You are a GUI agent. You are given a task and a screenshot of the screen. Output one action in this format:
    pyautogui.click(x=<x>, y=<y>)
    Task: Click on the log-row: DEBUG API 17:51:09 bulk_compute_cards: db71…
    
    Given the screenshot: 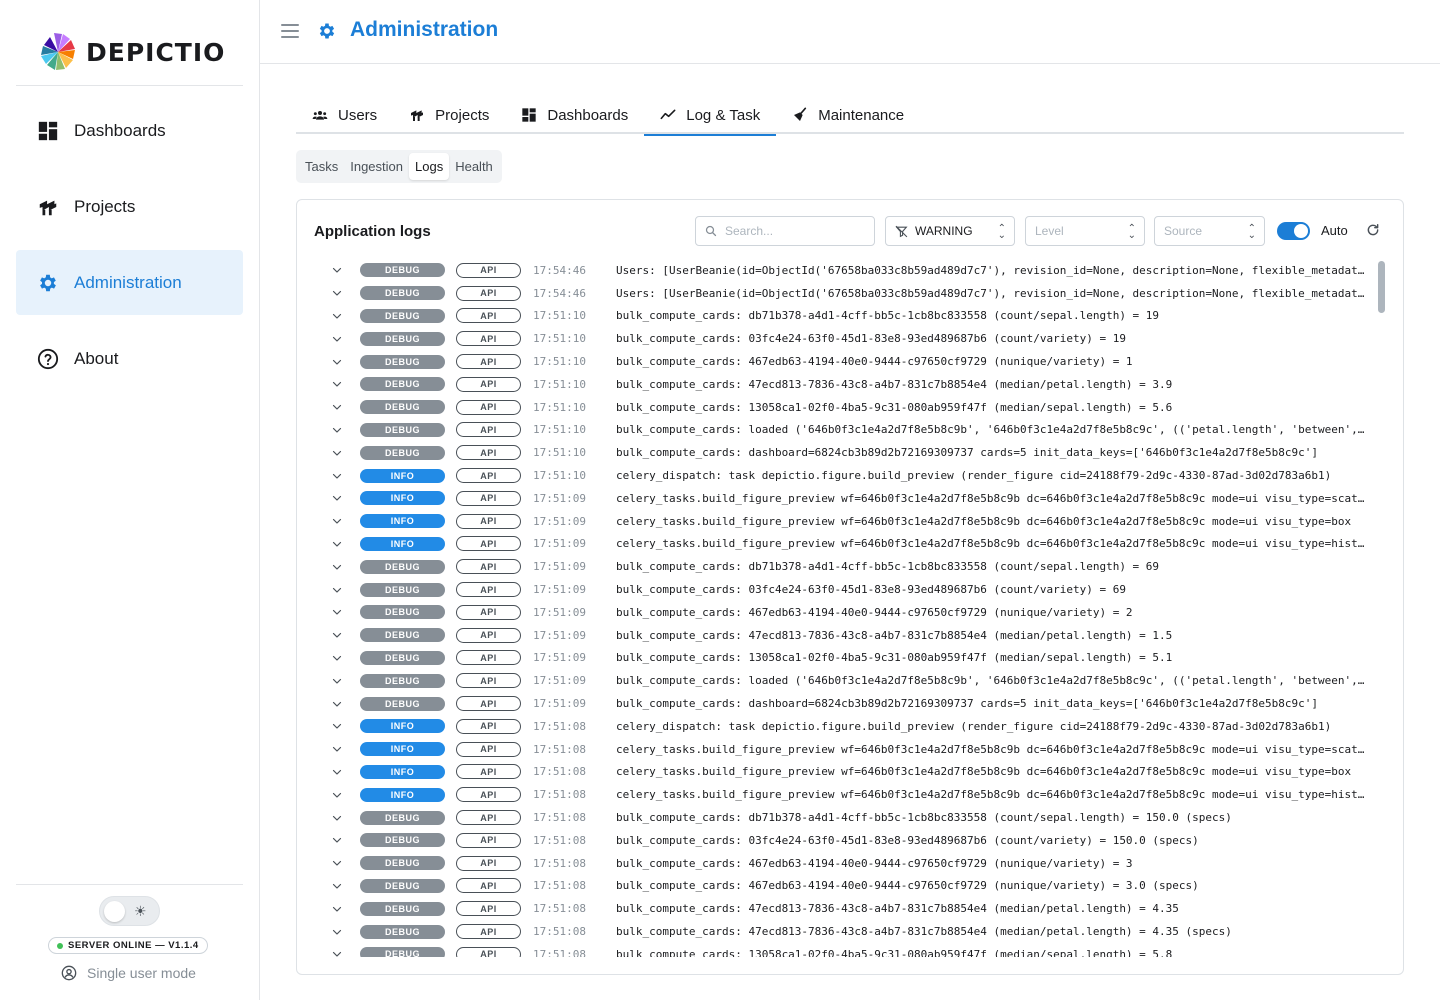 What is the action you would take?
    pyautogui.click(x=836, y=566)
    